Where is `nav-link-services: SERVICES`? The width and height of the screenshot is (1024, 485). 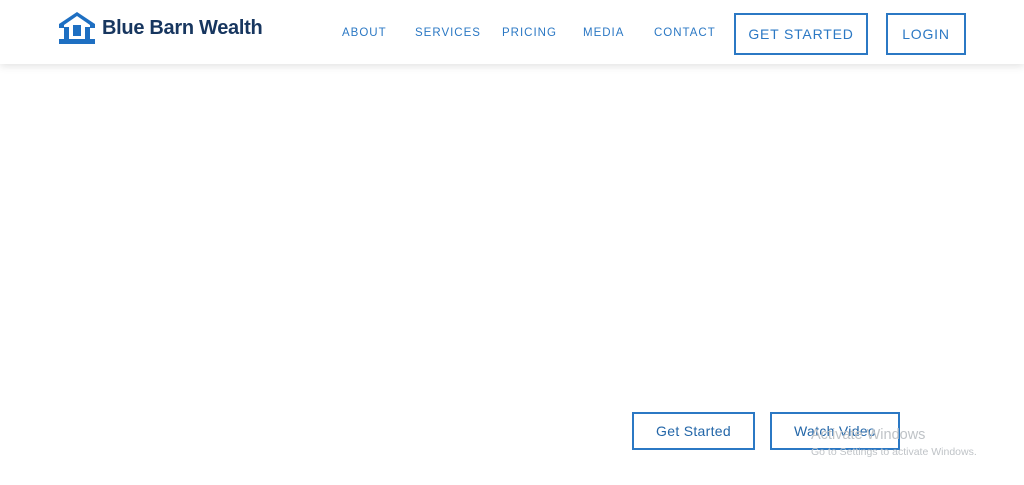 nav-link-services: SERVICES is located at coordinates (448, 33).